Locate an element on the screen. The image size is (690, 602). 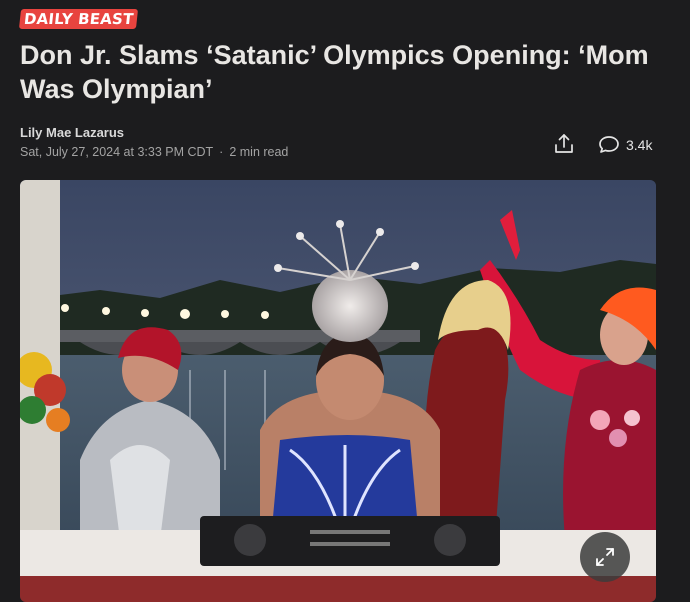
daily-beast-logo: DAILY BEAST is located at coordinates (78, 19).